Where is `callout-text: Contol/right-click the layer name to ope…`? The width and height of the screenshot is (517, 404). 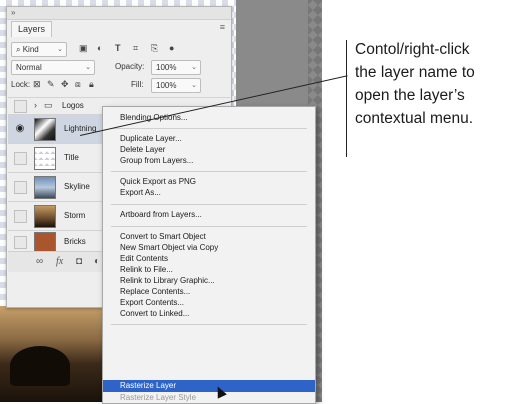
callout-text: Contol/right-click the layer name to ope… is located at coordinates (435, 84).